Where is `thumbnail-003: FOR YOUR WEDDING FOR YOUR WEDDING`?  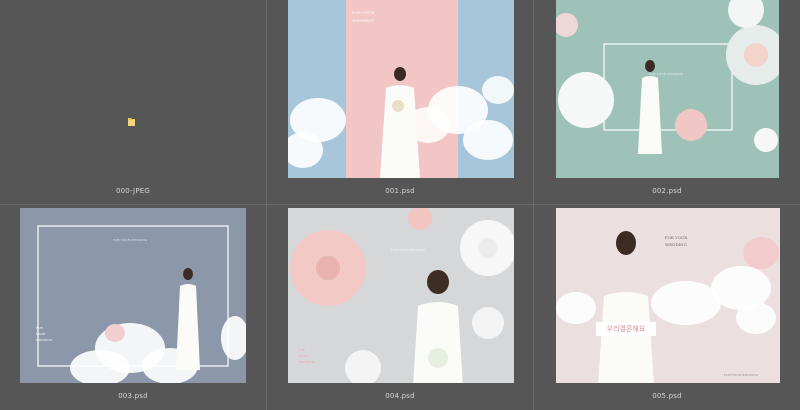 thumbnail-003: FOR YOUR WEDDING FOR YOUR WEDDING is located at coordinates (133, 295).